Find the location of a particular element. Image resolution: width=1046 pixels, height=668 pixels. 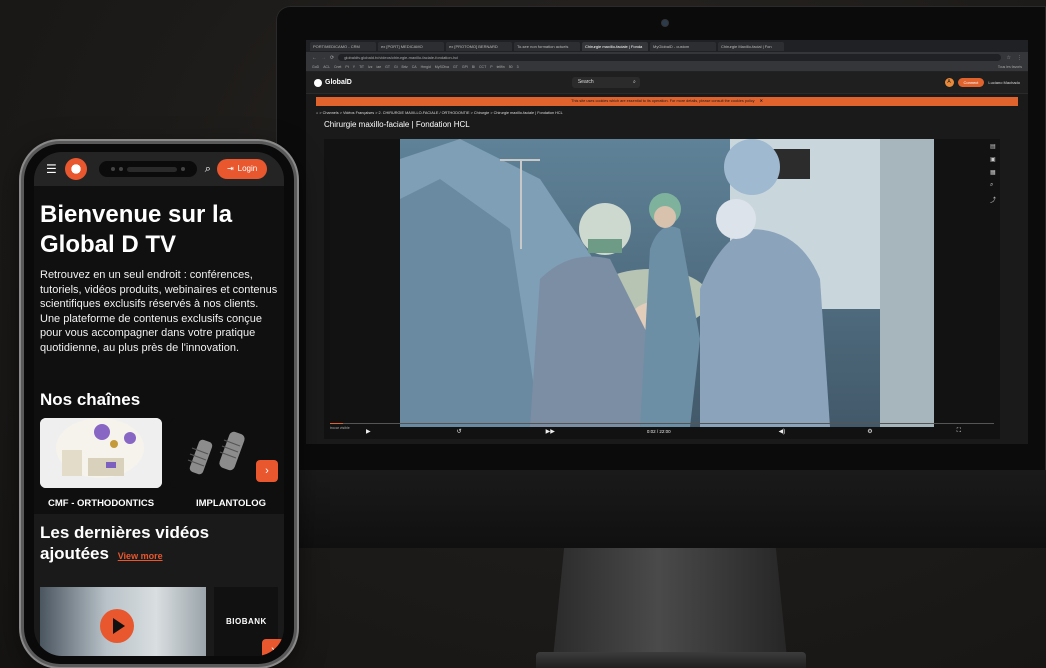

forward-skip-icon: ▶▶ is located at coordinates (550, 431).